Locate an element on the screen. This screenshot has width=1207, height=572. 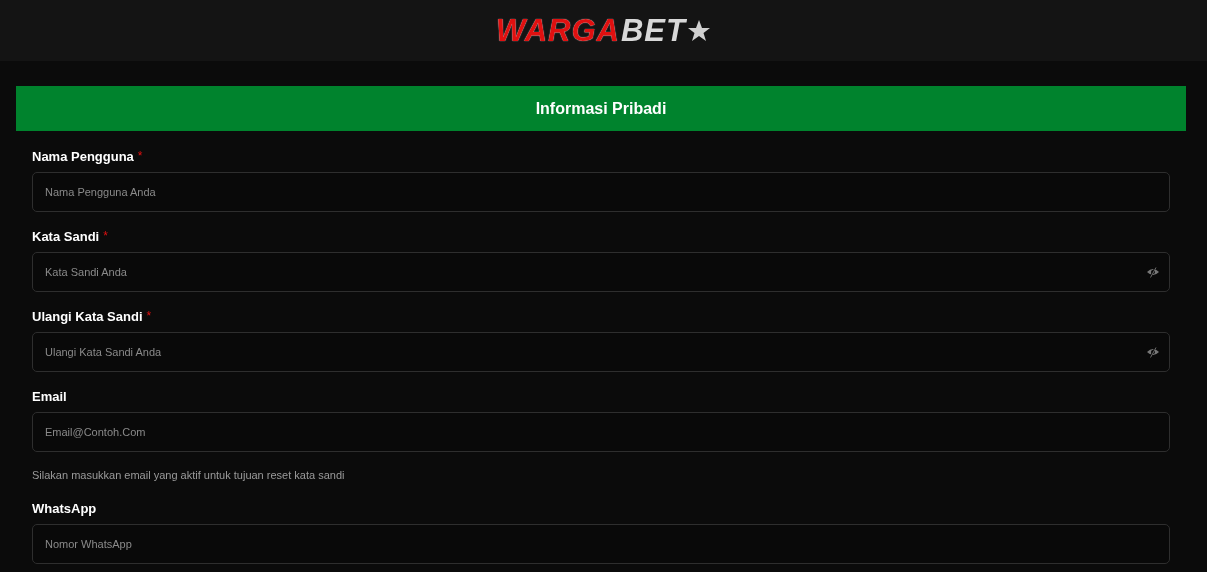
logo-text: WARGA is located at coordinates (558, 30).